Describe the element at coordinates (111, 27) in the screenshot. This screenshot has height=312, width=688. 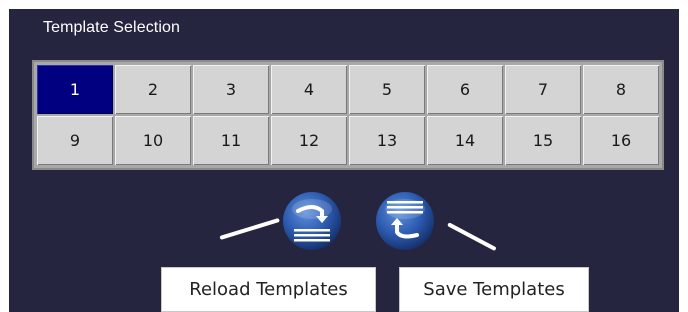
I see `panel-title: Template Selection` at that location.